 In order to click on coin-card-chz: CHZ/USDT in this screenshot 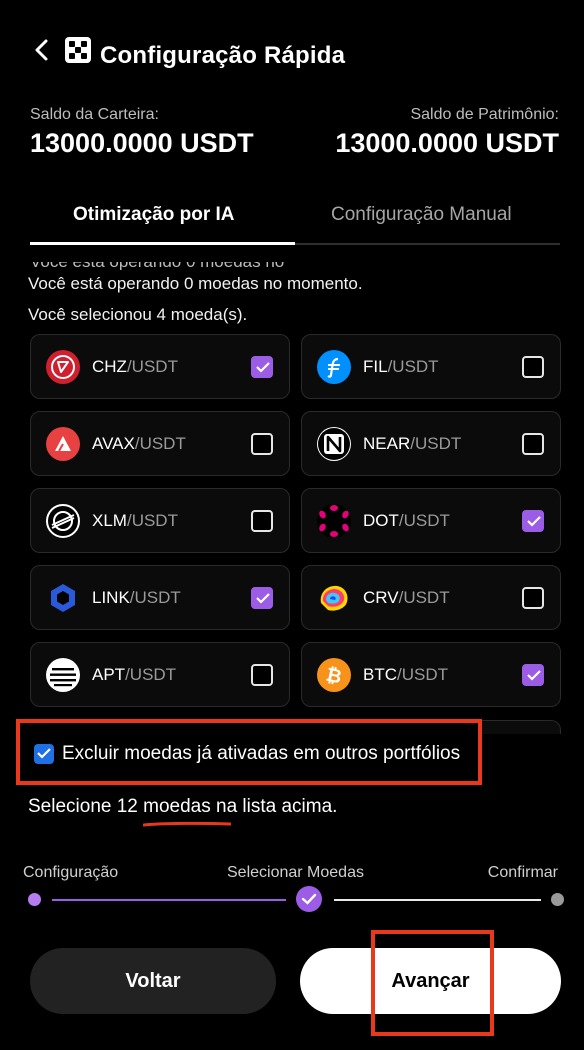, I will do `click(160, 366)`.